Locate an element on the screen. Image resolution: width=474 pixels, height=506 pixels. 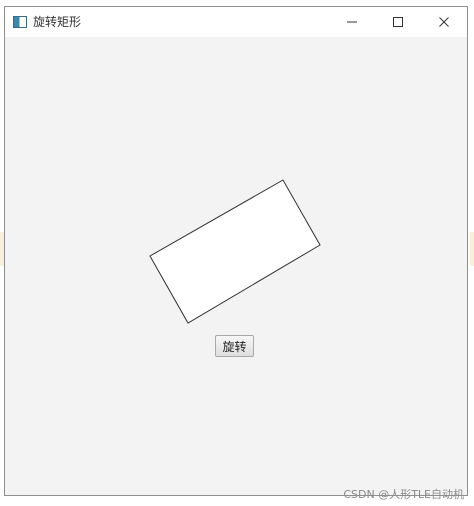
drawing-canvas is located at coordinates (235, 251).